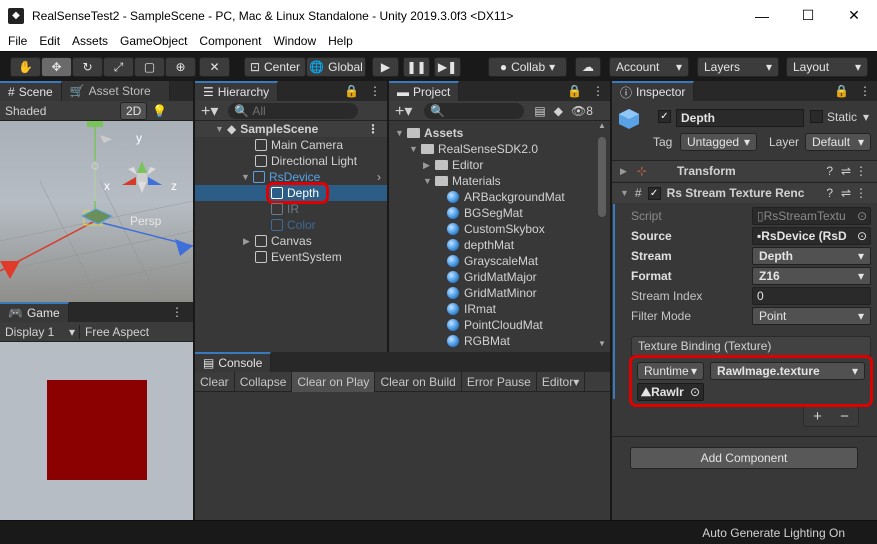  What do you see at coordinates (25, 67) in the screenshot?
I see `hand-tool-icon: ✋` at bounding box center [25, 67].